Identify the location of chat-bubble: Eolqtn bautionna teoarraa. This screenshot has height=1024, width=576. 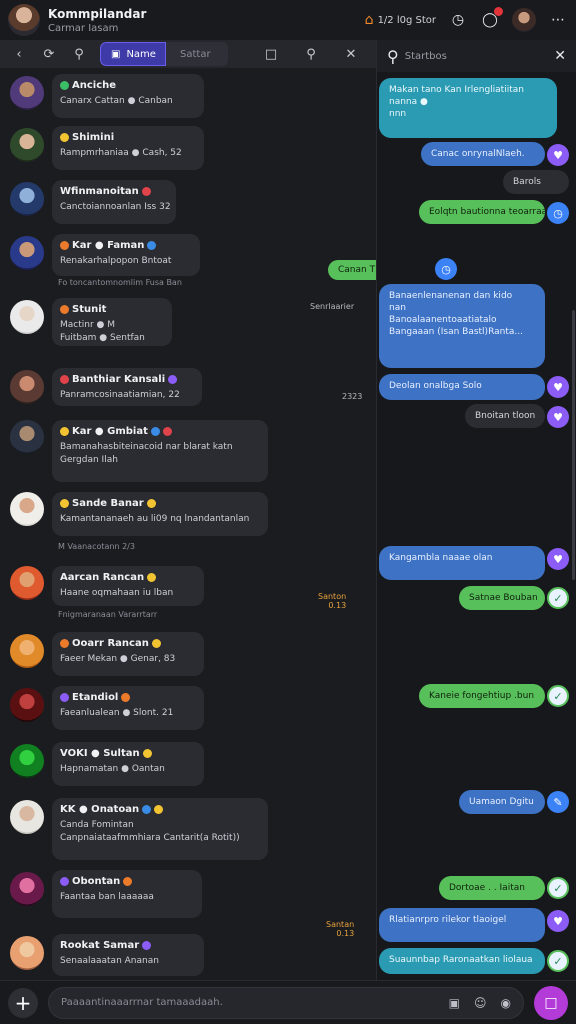
(482, 212).